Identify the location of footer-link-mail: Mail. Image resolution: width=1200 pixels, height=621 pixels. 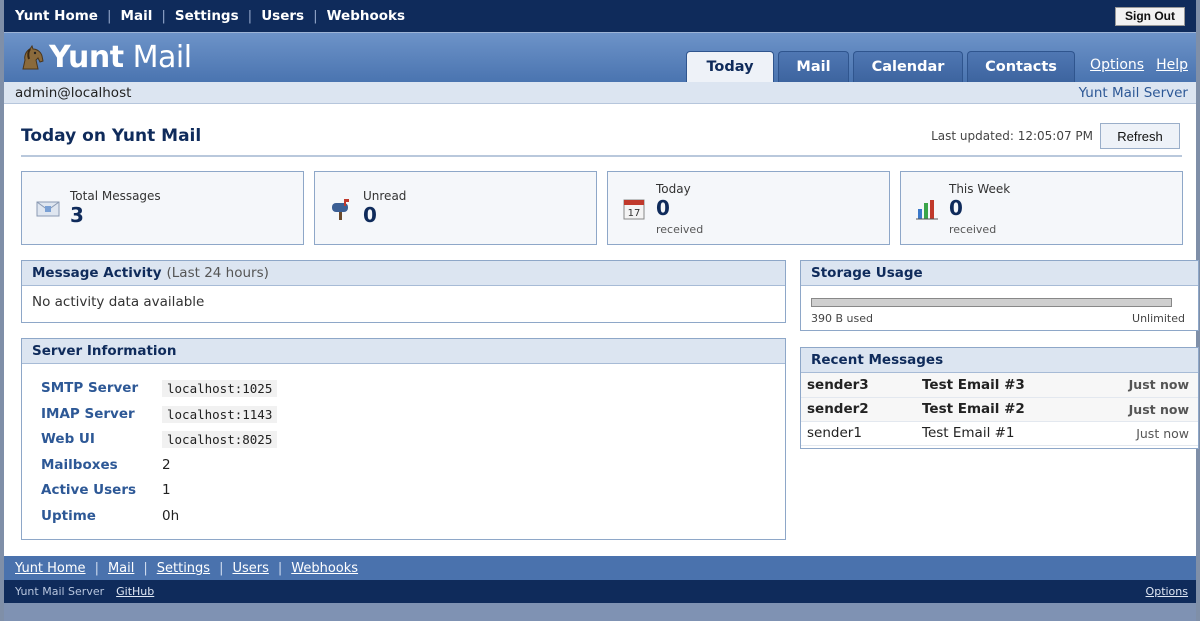
(121, 568).